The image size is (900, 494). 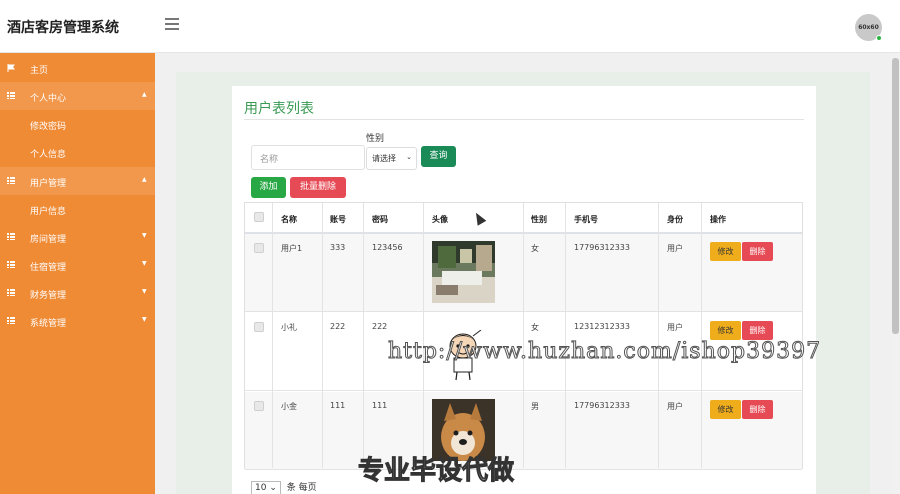 I want to click on sidebar-item-label: 房间管理, so click(x=48, y=240).